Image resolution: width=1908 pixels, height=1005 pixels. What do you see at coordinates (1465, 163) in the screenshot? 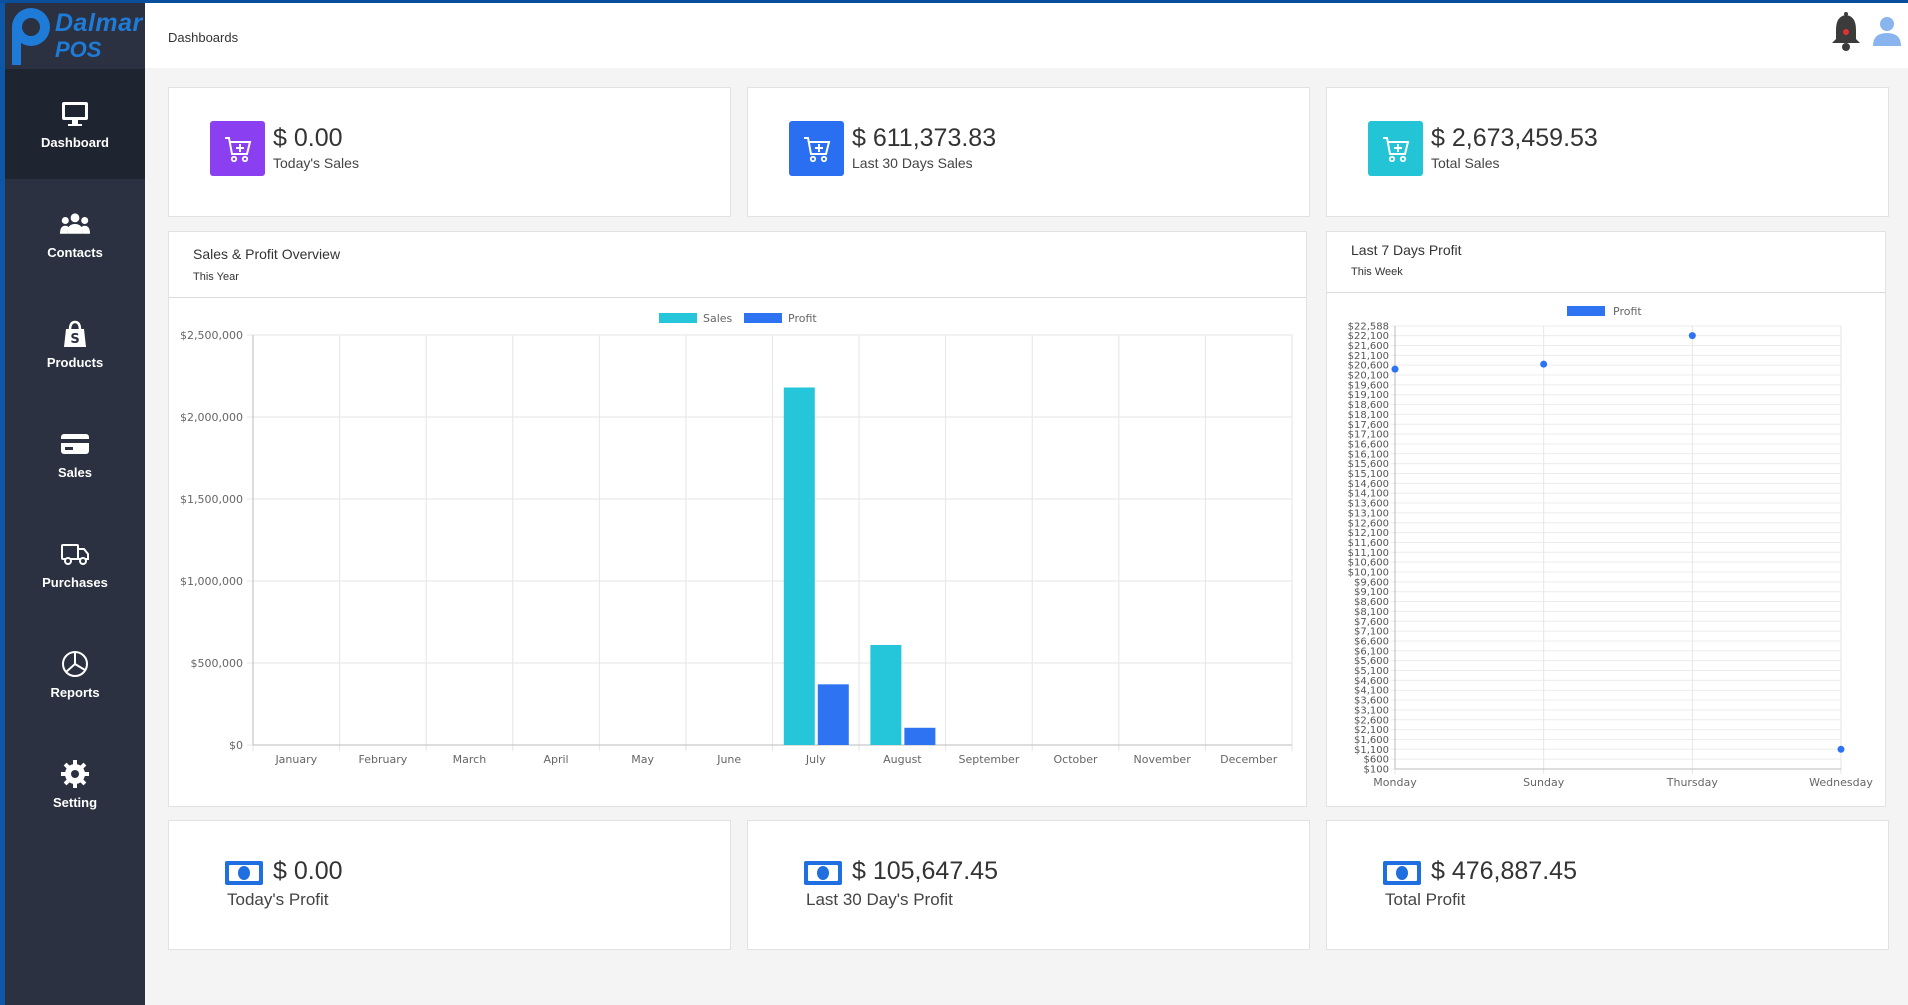
I see `stat-label: Total Sales` at bounding box center [1465, 163].